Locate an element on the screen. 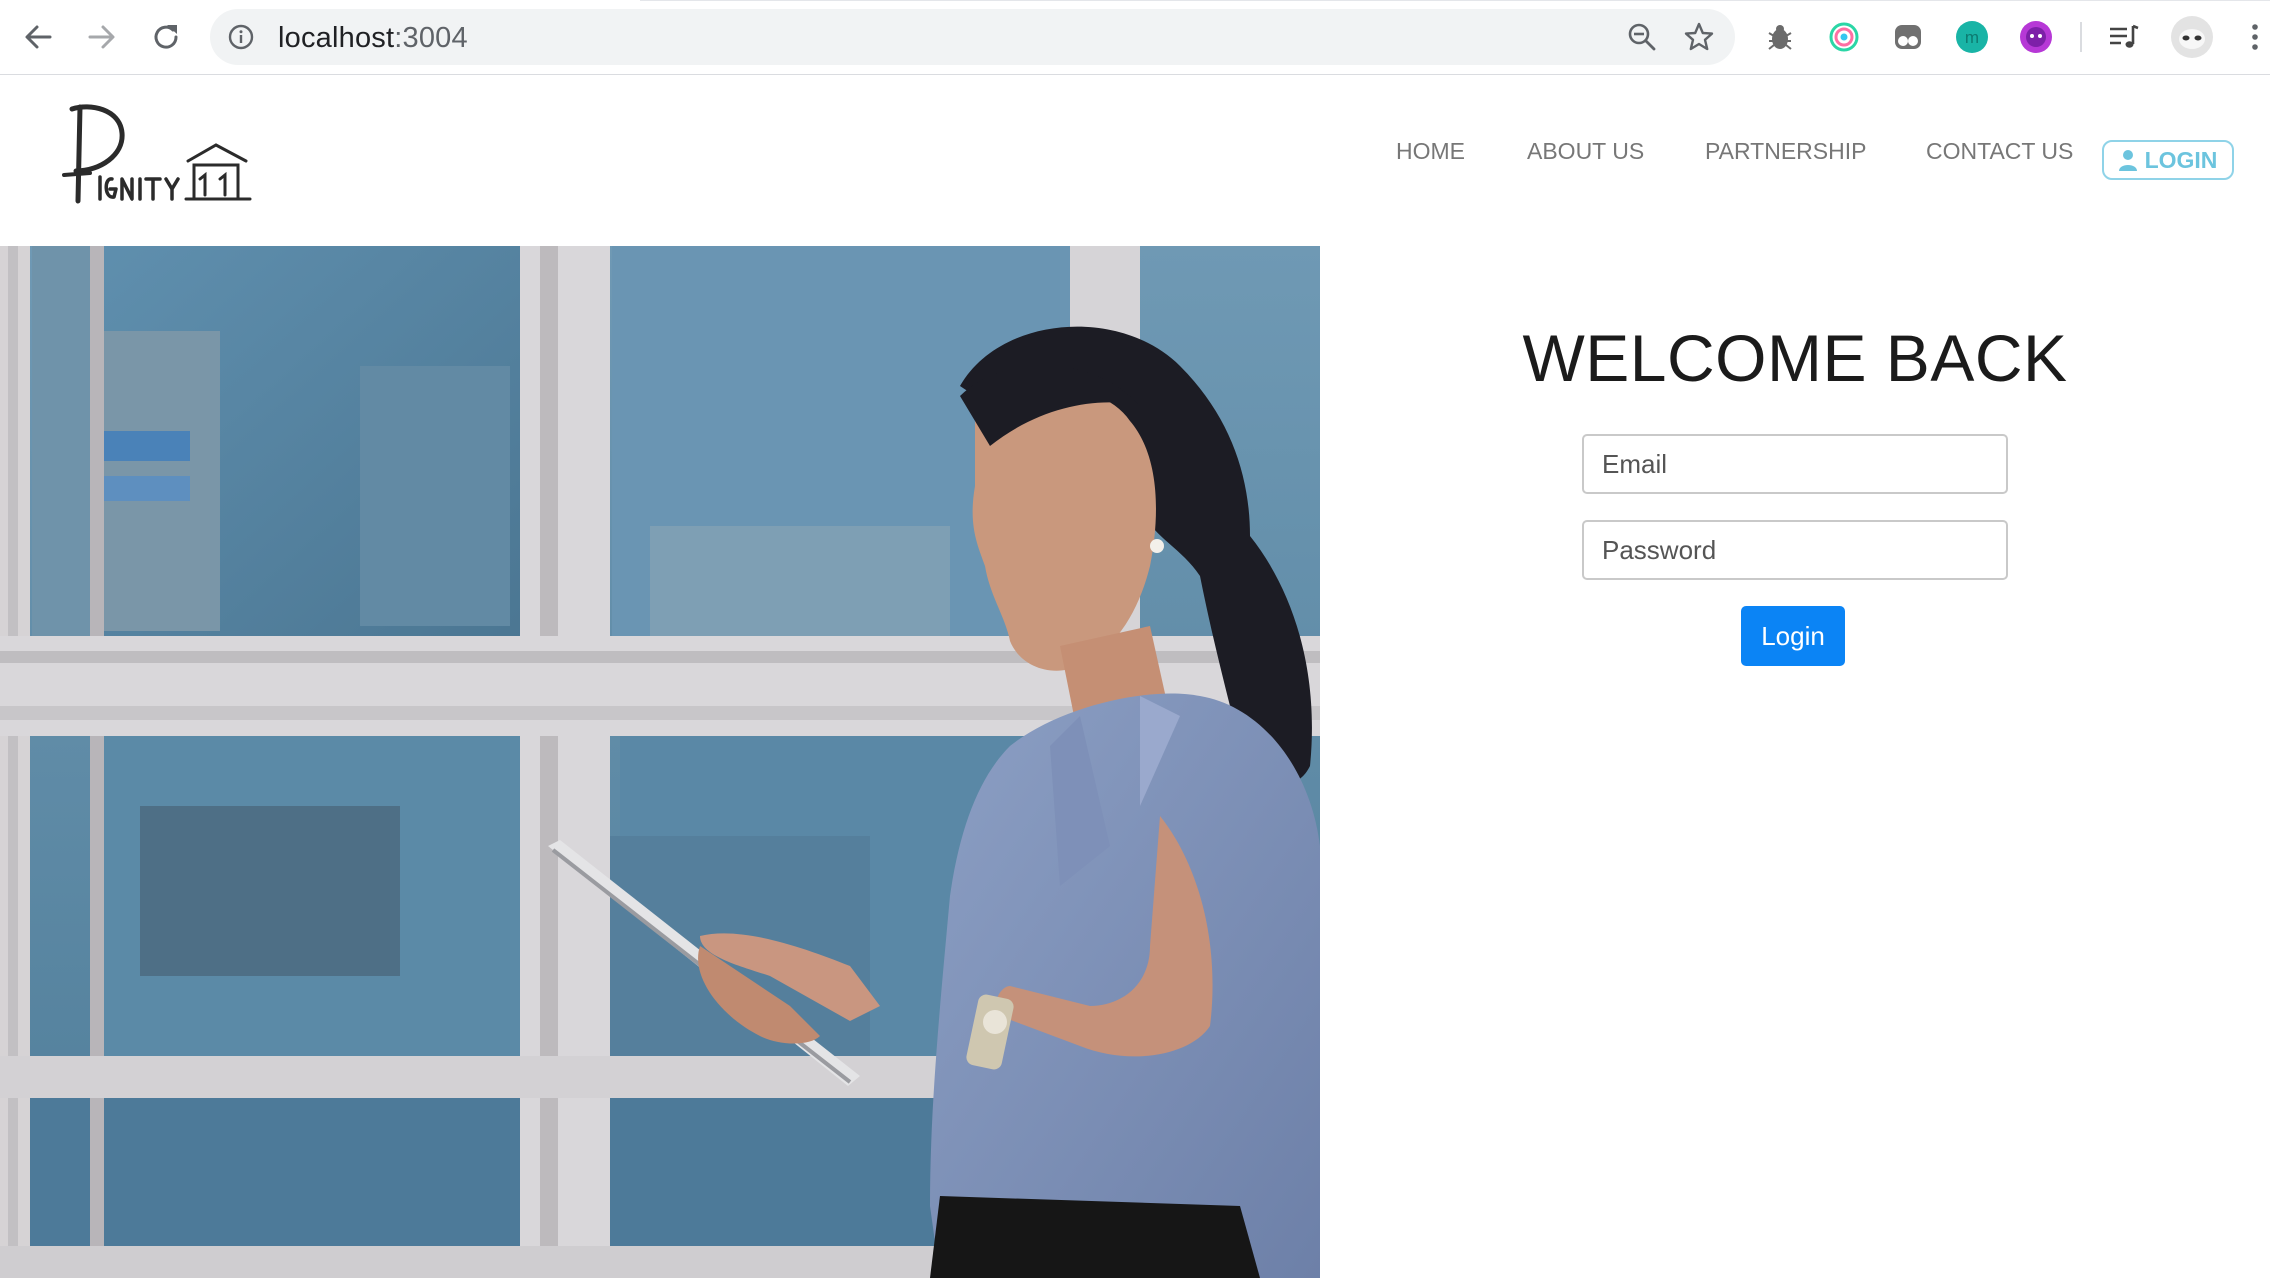 The height and width of the screenshot is (1278, 2270). url-port: :3004 is located at coordinates (431, 38).